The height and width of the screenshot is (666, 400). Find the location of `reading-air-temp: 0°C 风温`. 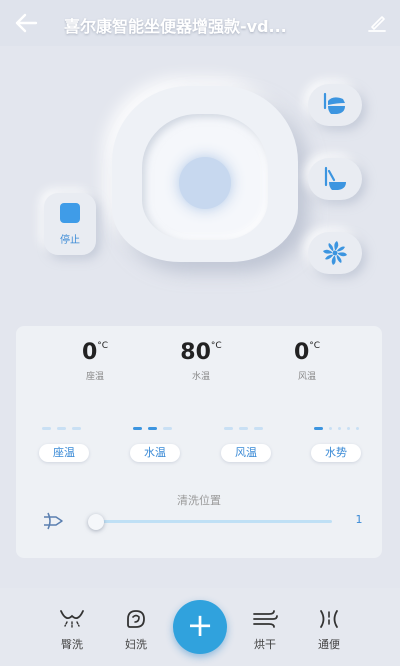

reading-air-temp: 0°C 风温 is located at coordinates (307, 361).